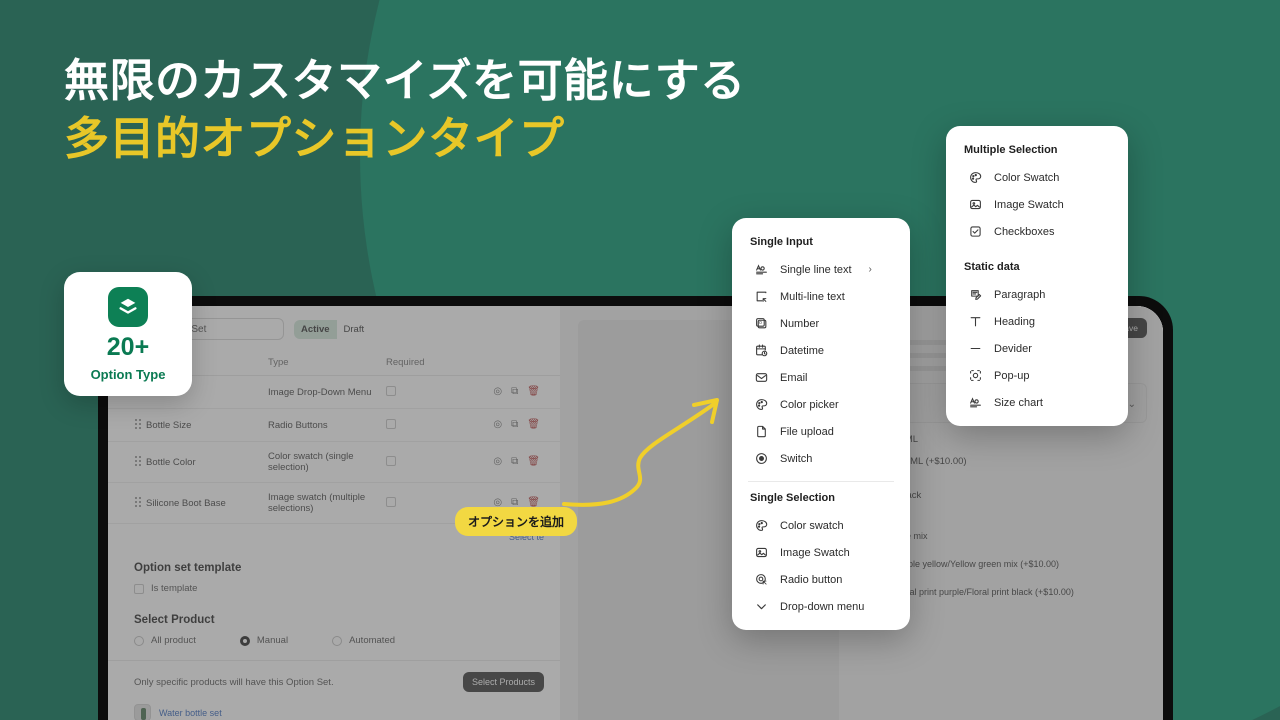 This screenshot has height=720, width=1280. I want to click on status-active-option: Active, so click(315, 329).